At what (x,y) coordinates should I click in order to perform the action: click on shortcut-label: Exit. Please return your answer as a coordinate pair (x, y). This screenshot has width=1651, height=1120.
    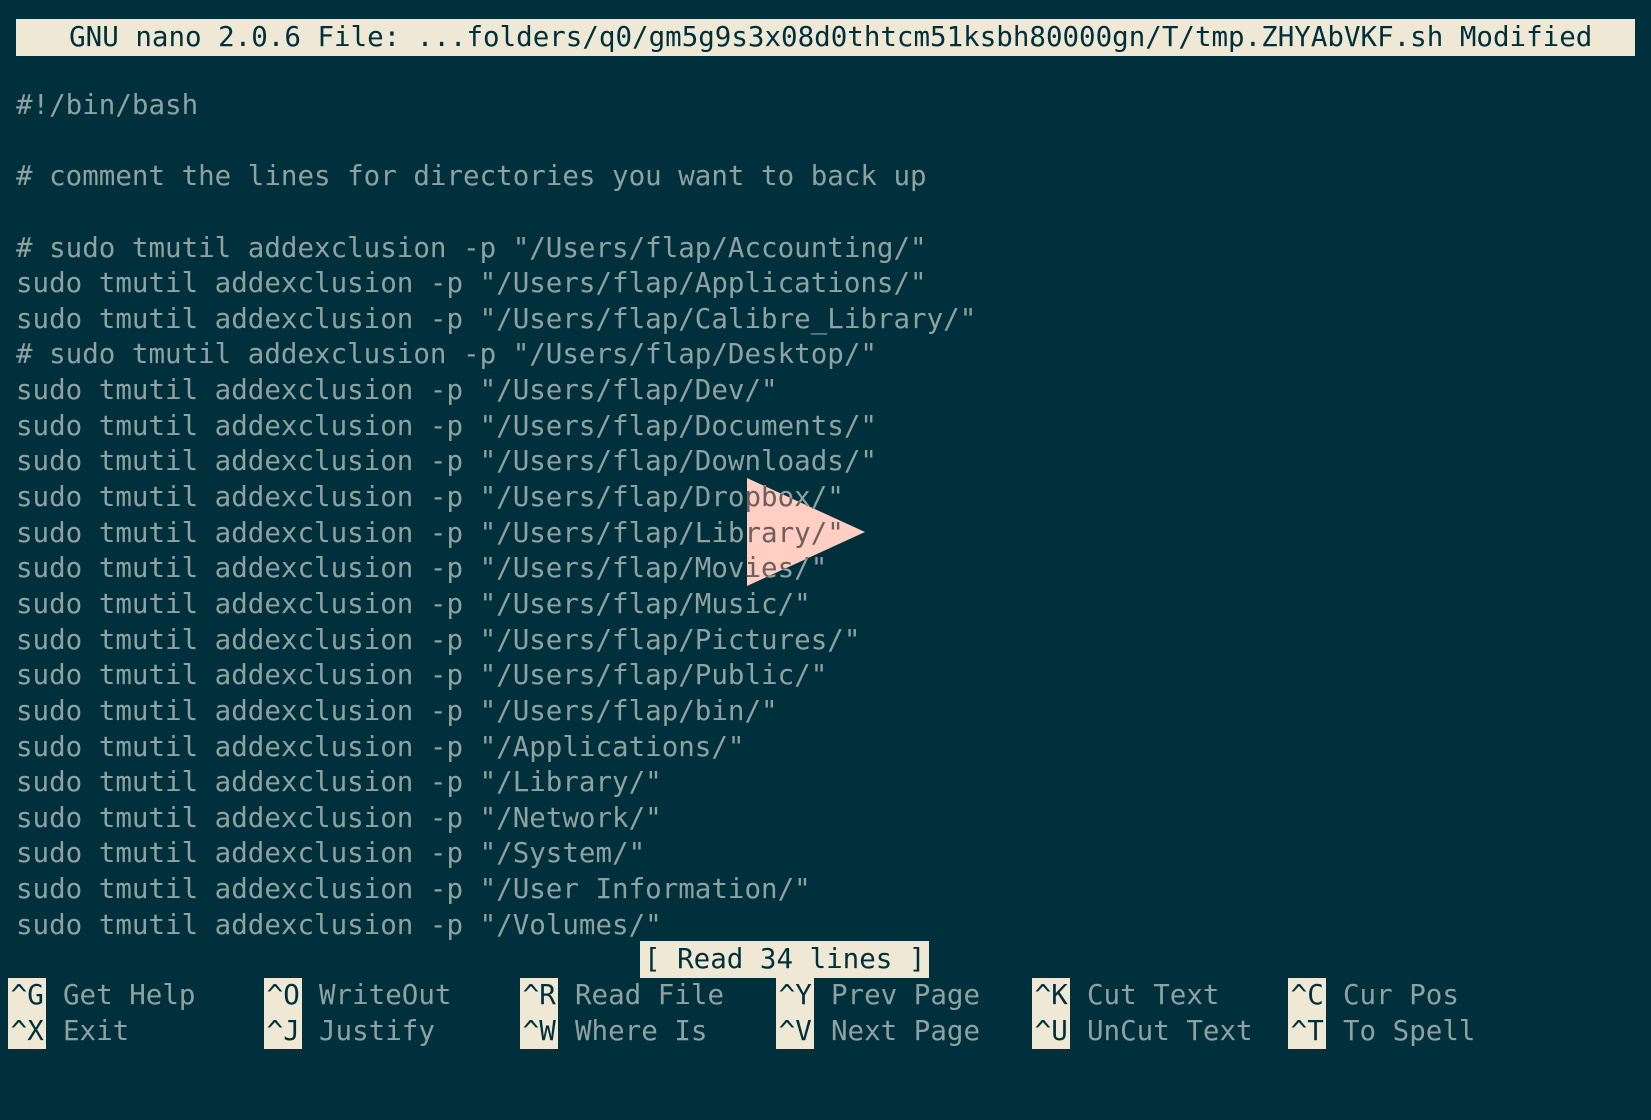
    Looking at the image, I should click on (88, 1030).